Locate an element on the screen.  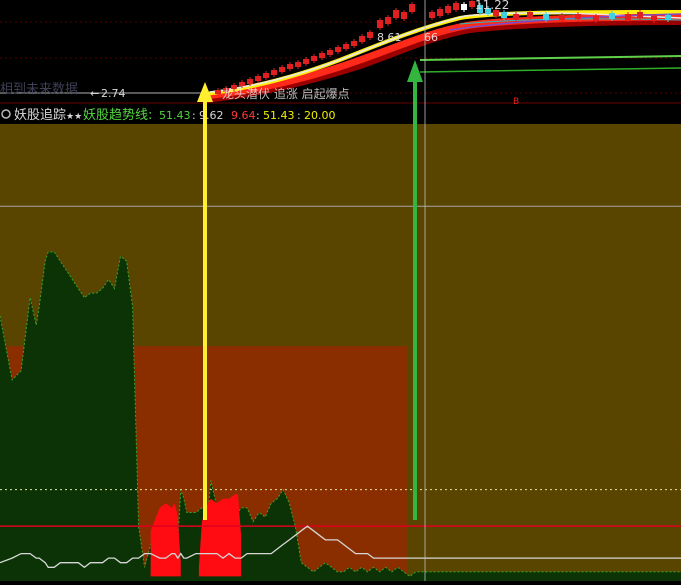
header-value-4: 51.43 is located at coordinates (279, 115).